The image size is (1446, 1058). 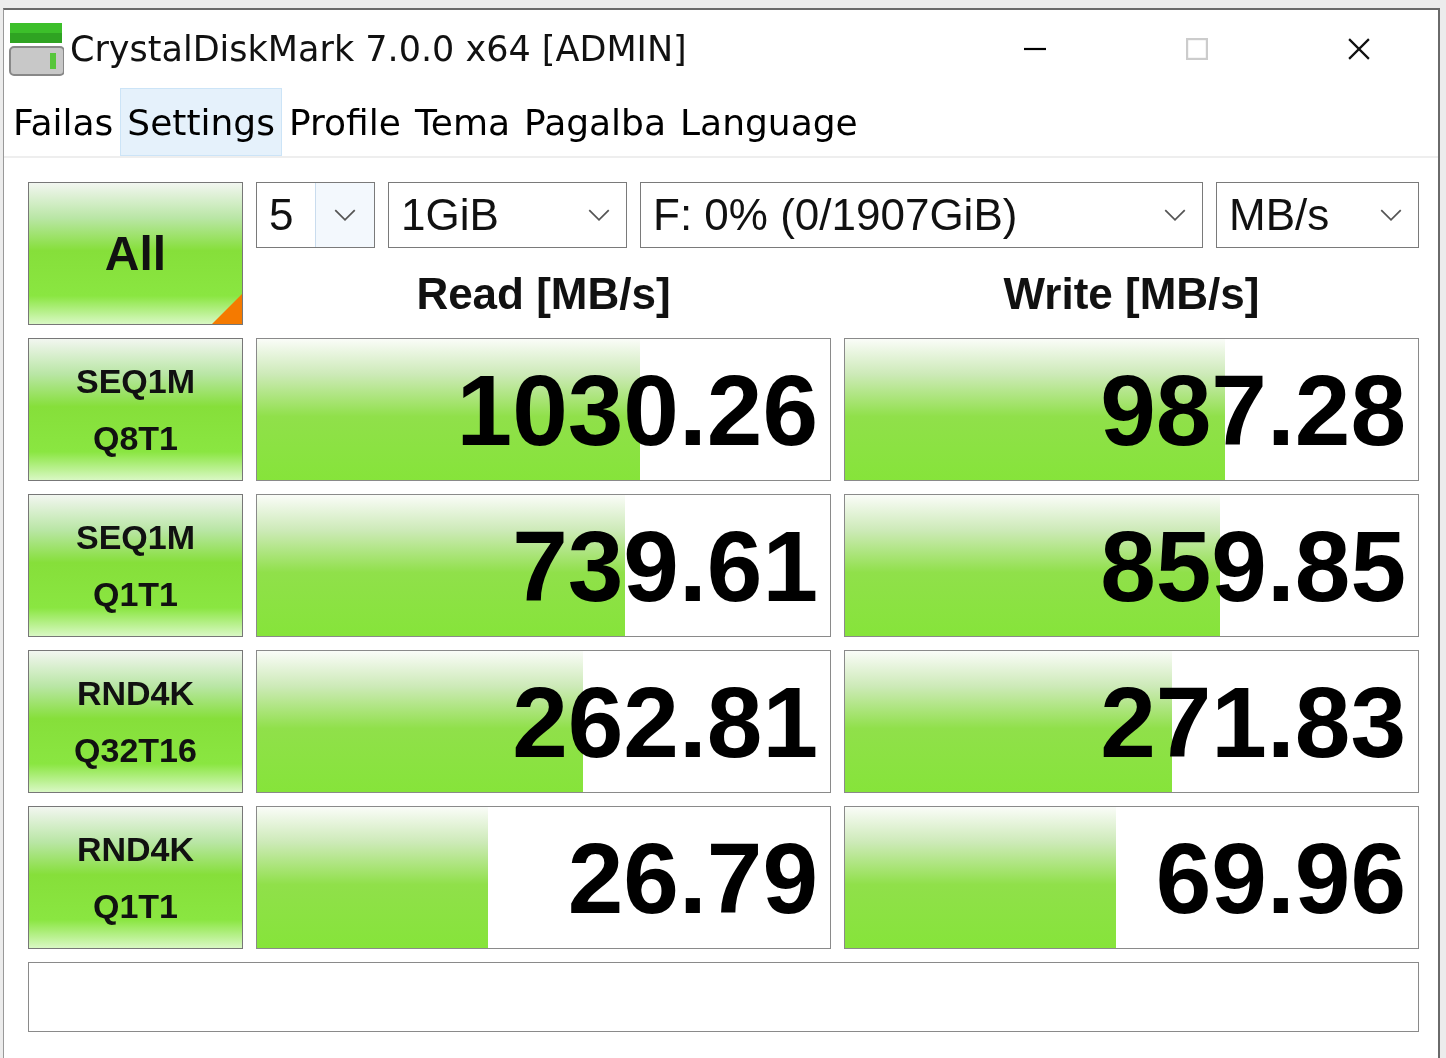 What do you see at coordinates (135, 721) in the screenshot?
I see `test-button: RND4K Q32T16` at bounding box center [135, 721].